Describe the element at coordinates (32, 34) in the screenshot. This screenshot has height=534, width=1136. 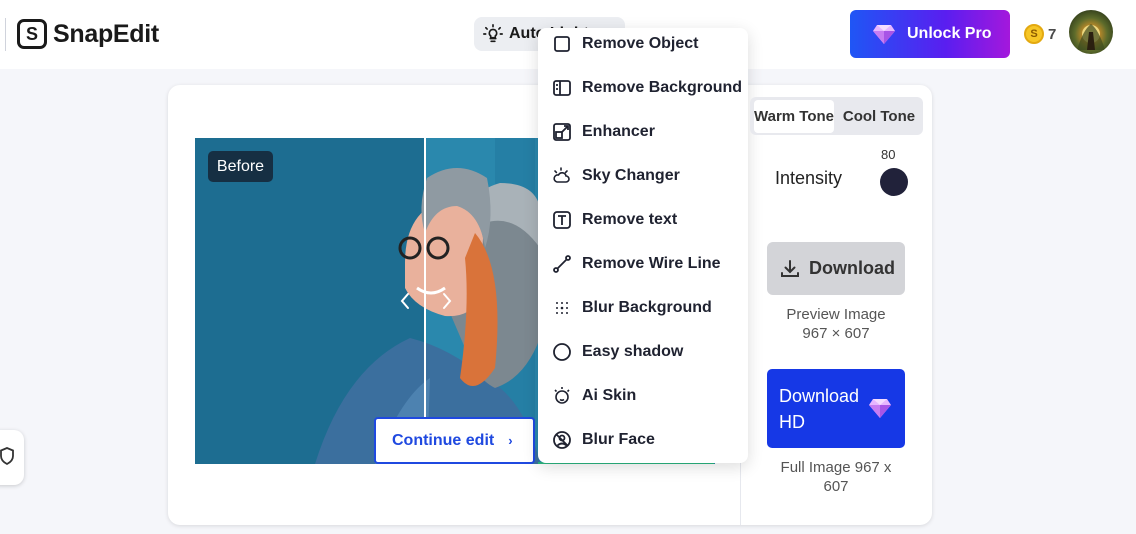
I see `logo-mark: S` at that location.